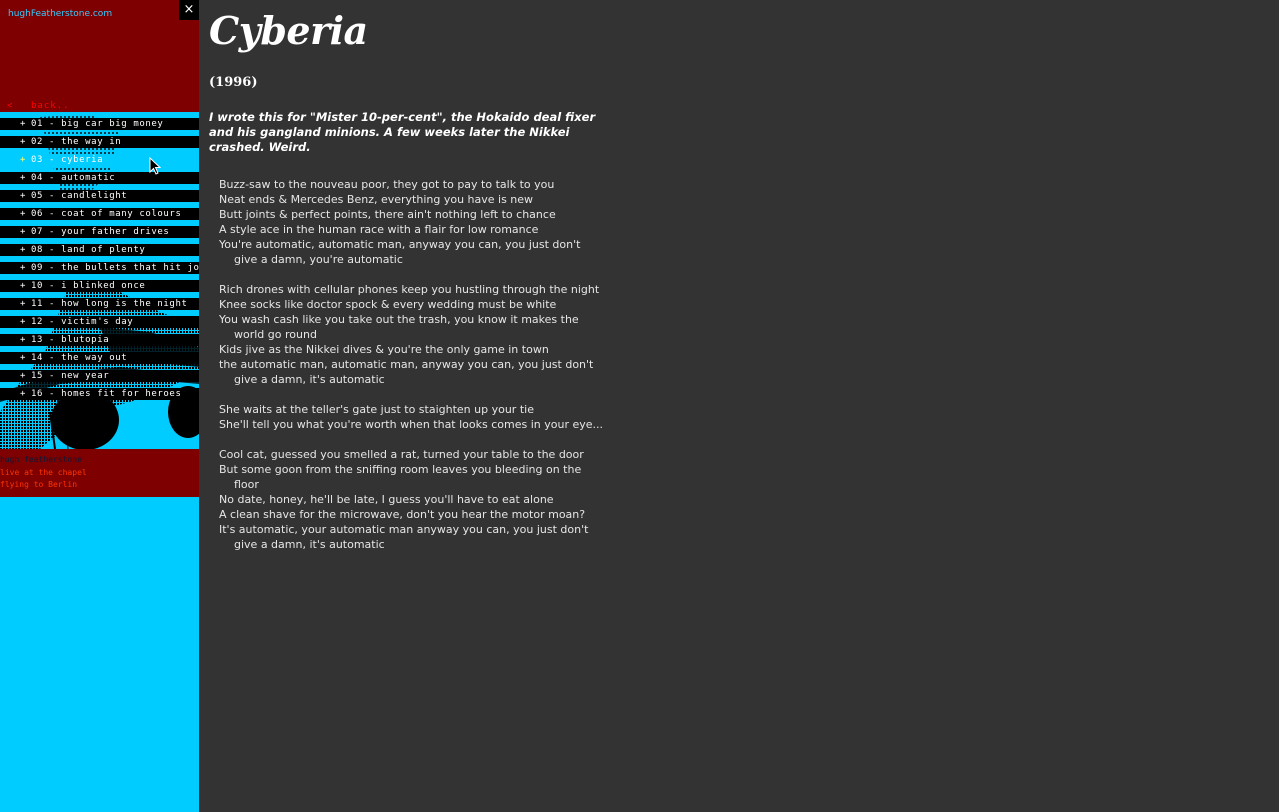 The image size is (1279, 812). I want to click on track-item: +14 - the way out, so click(99, 358).